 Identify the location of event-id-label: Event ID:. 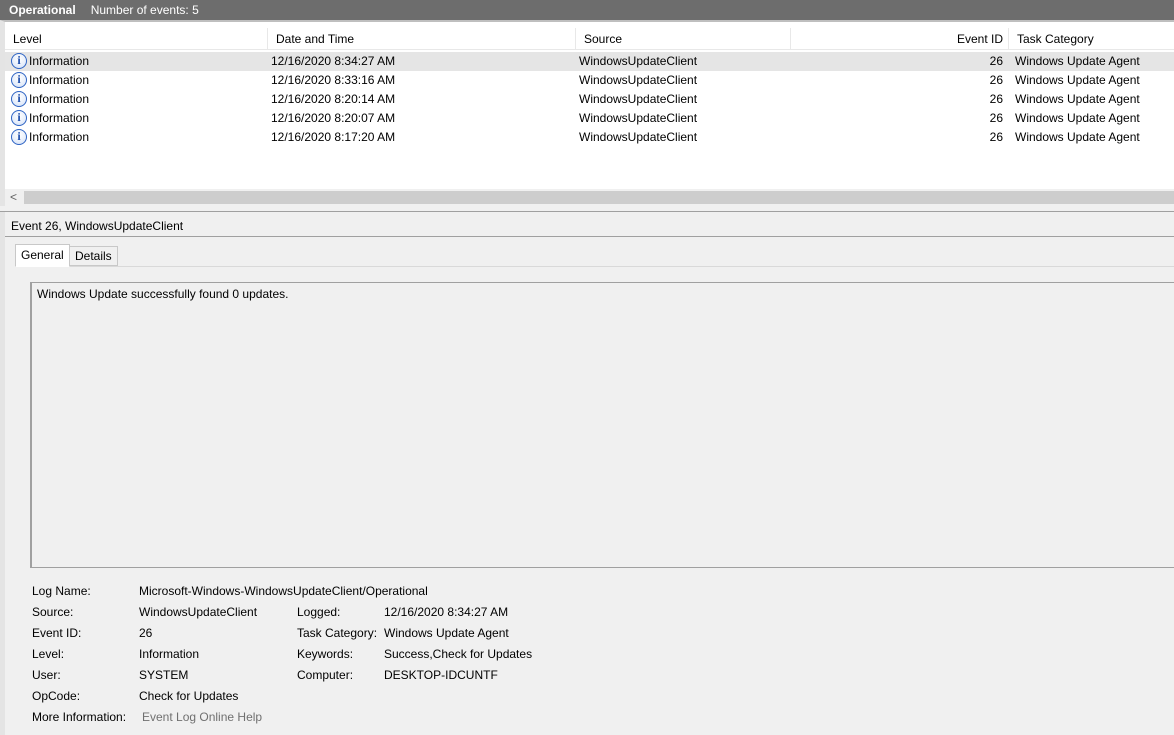
(57, 633).